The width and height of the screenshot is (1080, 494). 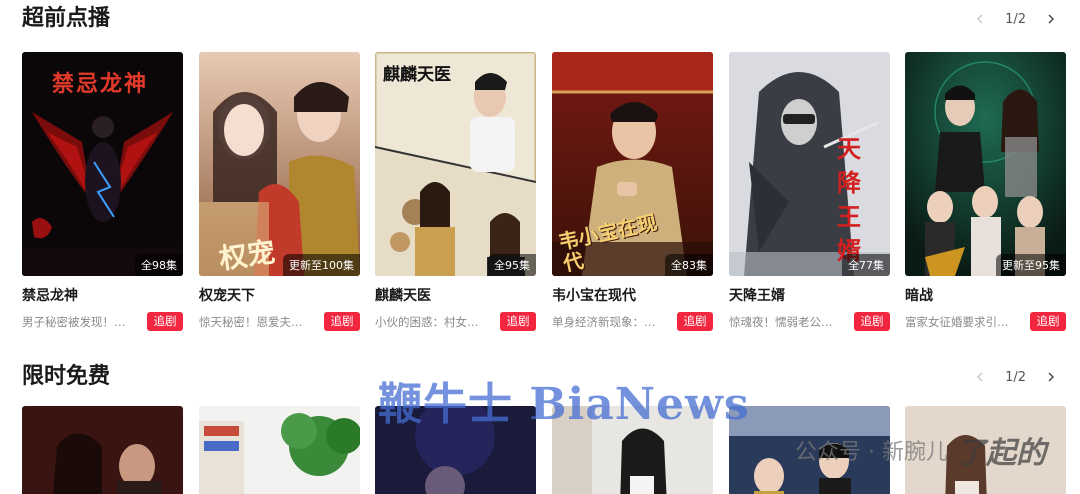 What do you see at coordinates (809, 164) in the screenshot?
I see `drama-poster: 天降王婿 全77集` at bounding box center [809, 164].